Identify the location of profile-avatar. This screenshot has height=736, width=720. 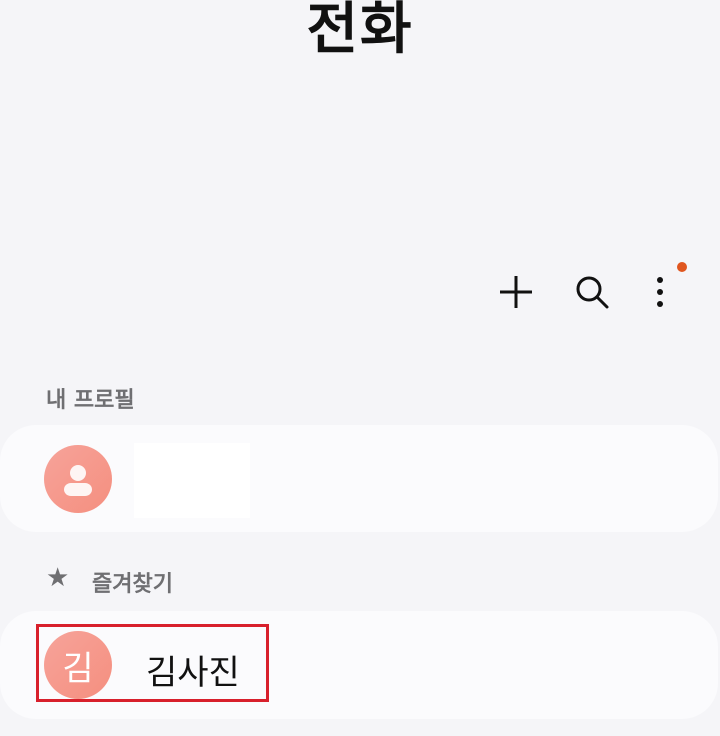
(78, 479).